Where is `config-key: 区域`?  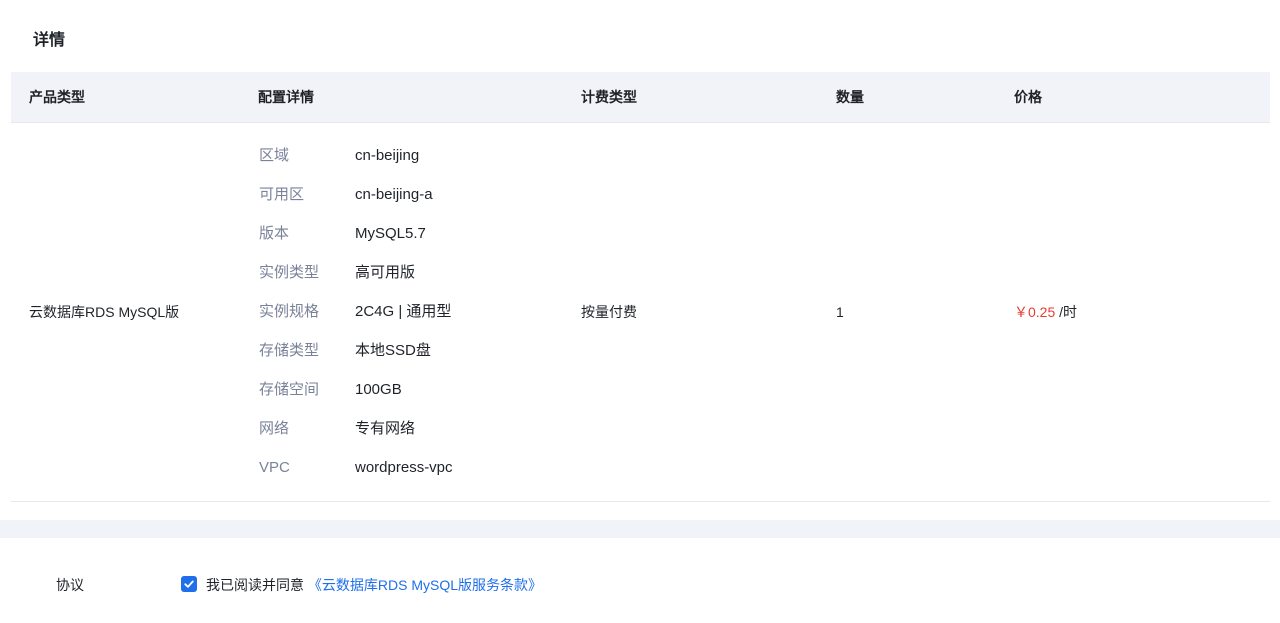
config-key: 区域 is located at coordinates (274, 155).